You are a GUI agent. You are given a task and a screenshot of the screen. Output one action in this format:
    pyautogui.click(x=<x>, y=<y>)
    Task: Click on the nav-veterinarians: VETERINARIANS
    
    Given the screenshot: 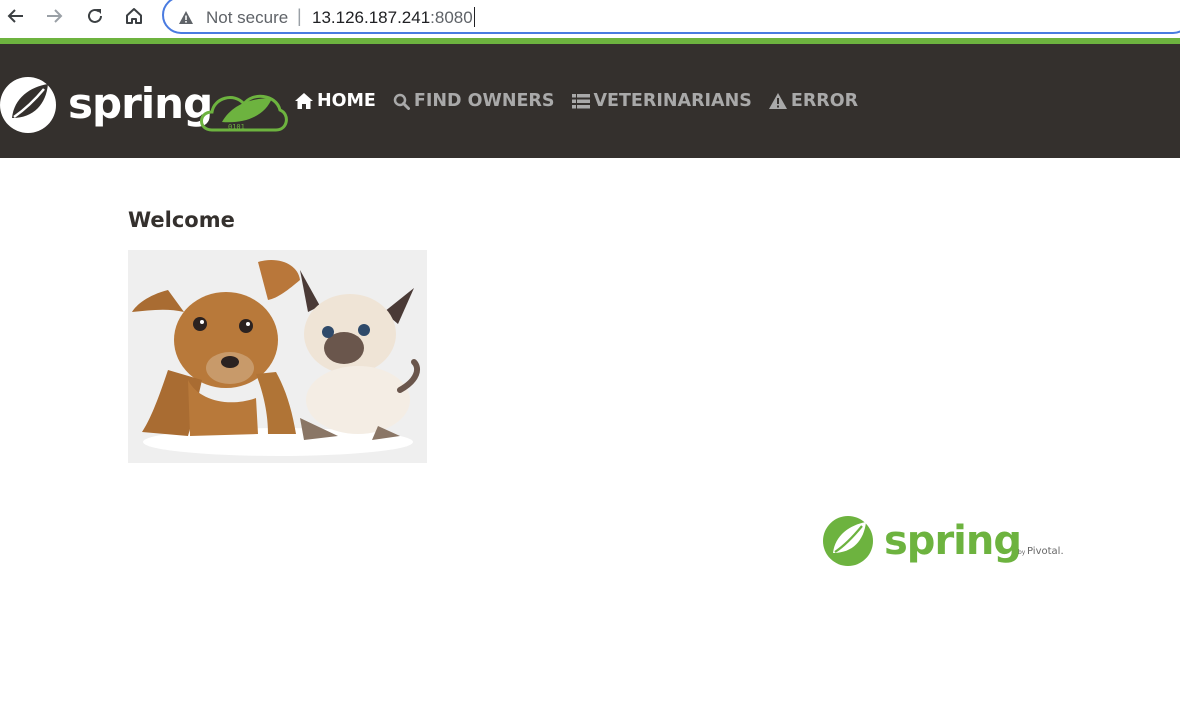 What is the action you would take?
    pyautogui.click(x=661, y=101)
    